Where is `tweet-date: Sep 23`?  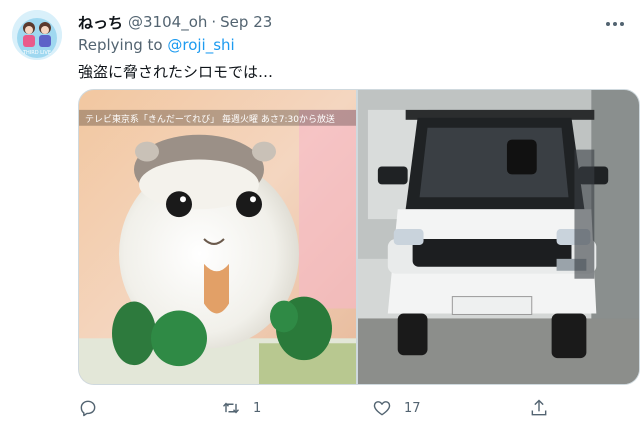
tweet-date: Sep 23 is located at coordinates (246, 22).